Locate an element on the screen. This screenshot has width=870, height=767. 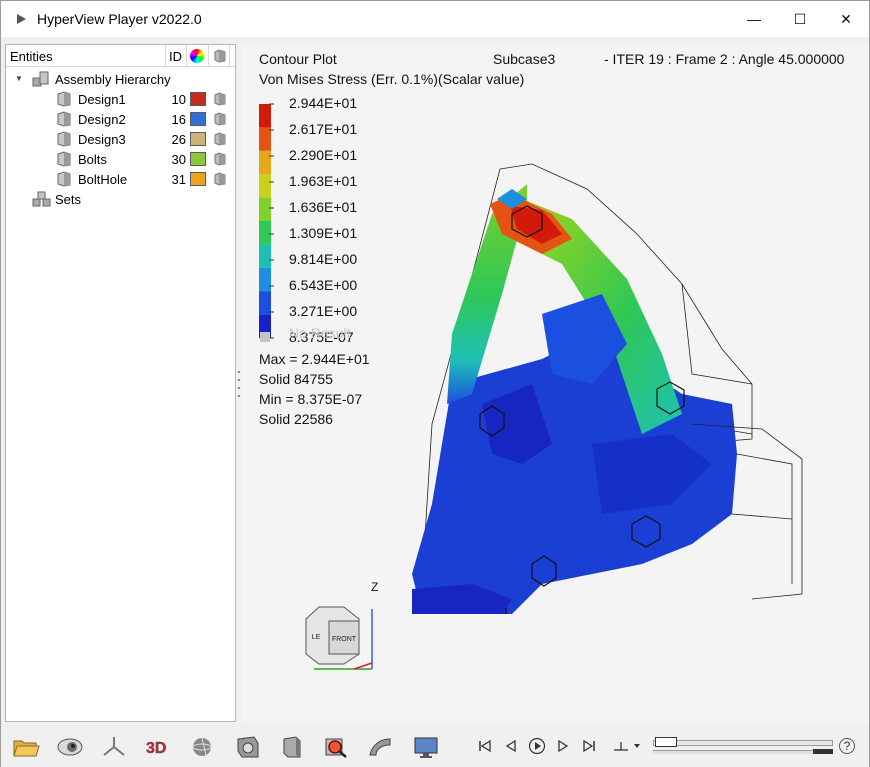
tree-item-sets: Sets is located at coordinates (120, 199).